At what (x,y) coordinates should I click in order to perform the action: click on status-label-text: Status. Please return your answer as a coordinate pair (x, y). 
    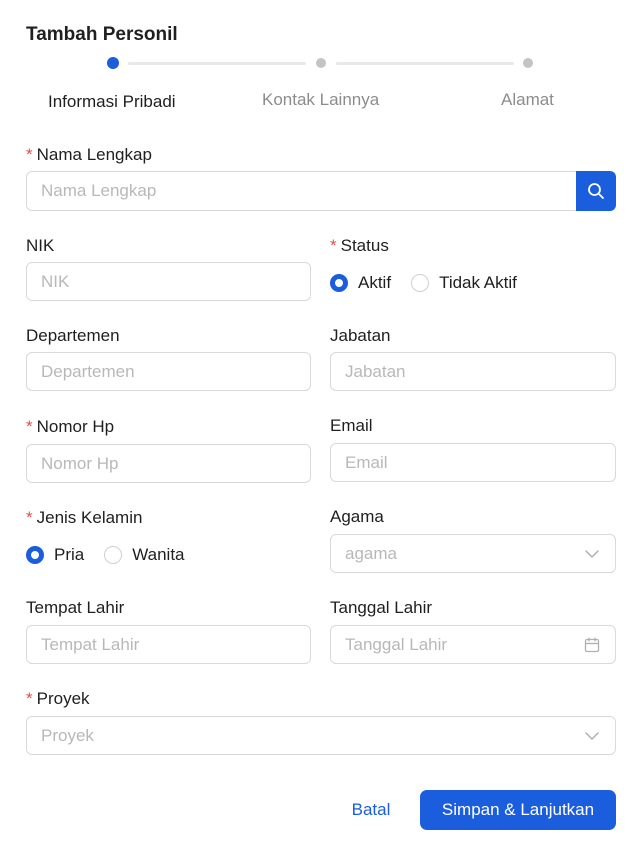
    Looking at the image, I should click on (364, 245).